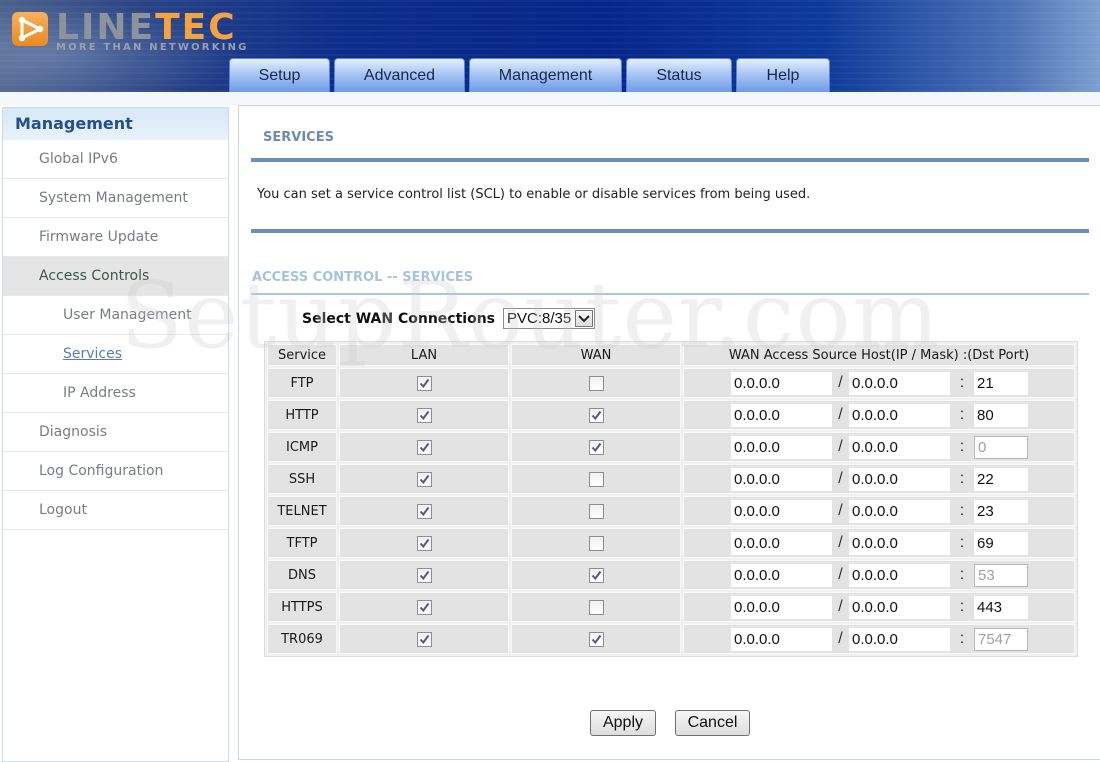 The width and height of the screenshot is (1100, 762). I want to click on sidebar-item-user-management: User Management, so click(115, 315).